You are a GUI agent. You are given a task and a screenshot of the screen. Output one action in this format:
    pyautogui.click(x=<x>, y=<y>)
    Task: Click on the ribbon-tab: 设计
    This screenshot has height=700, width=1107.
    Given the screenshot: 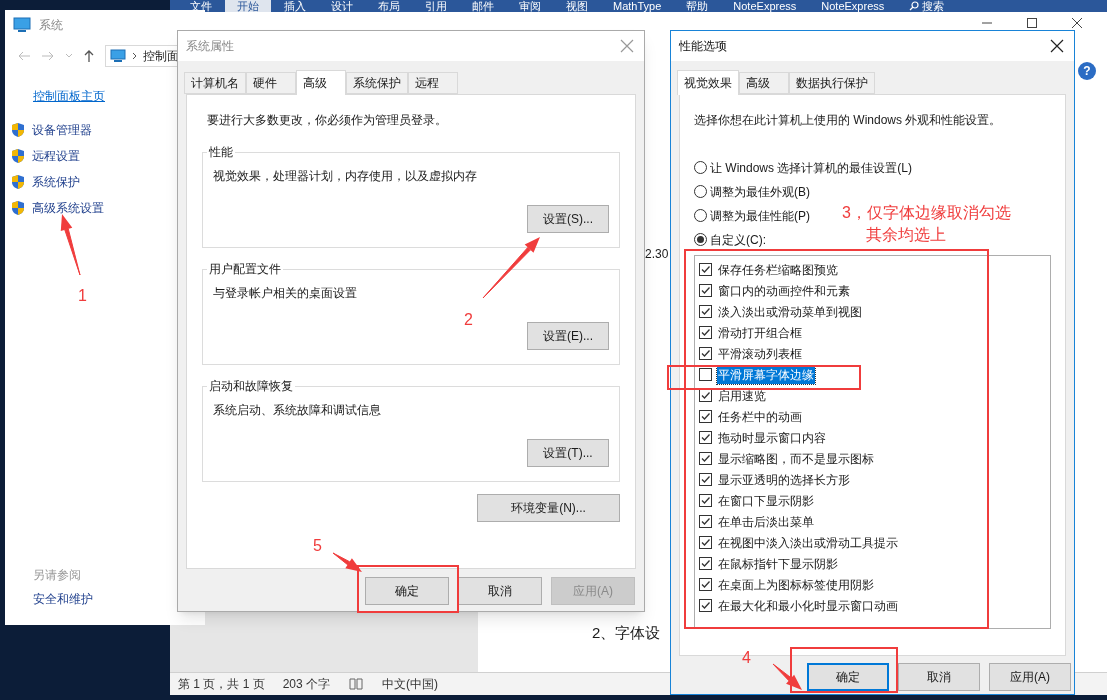 What is the action you would take?
    pyautogui.click(x=342, y=6)
    